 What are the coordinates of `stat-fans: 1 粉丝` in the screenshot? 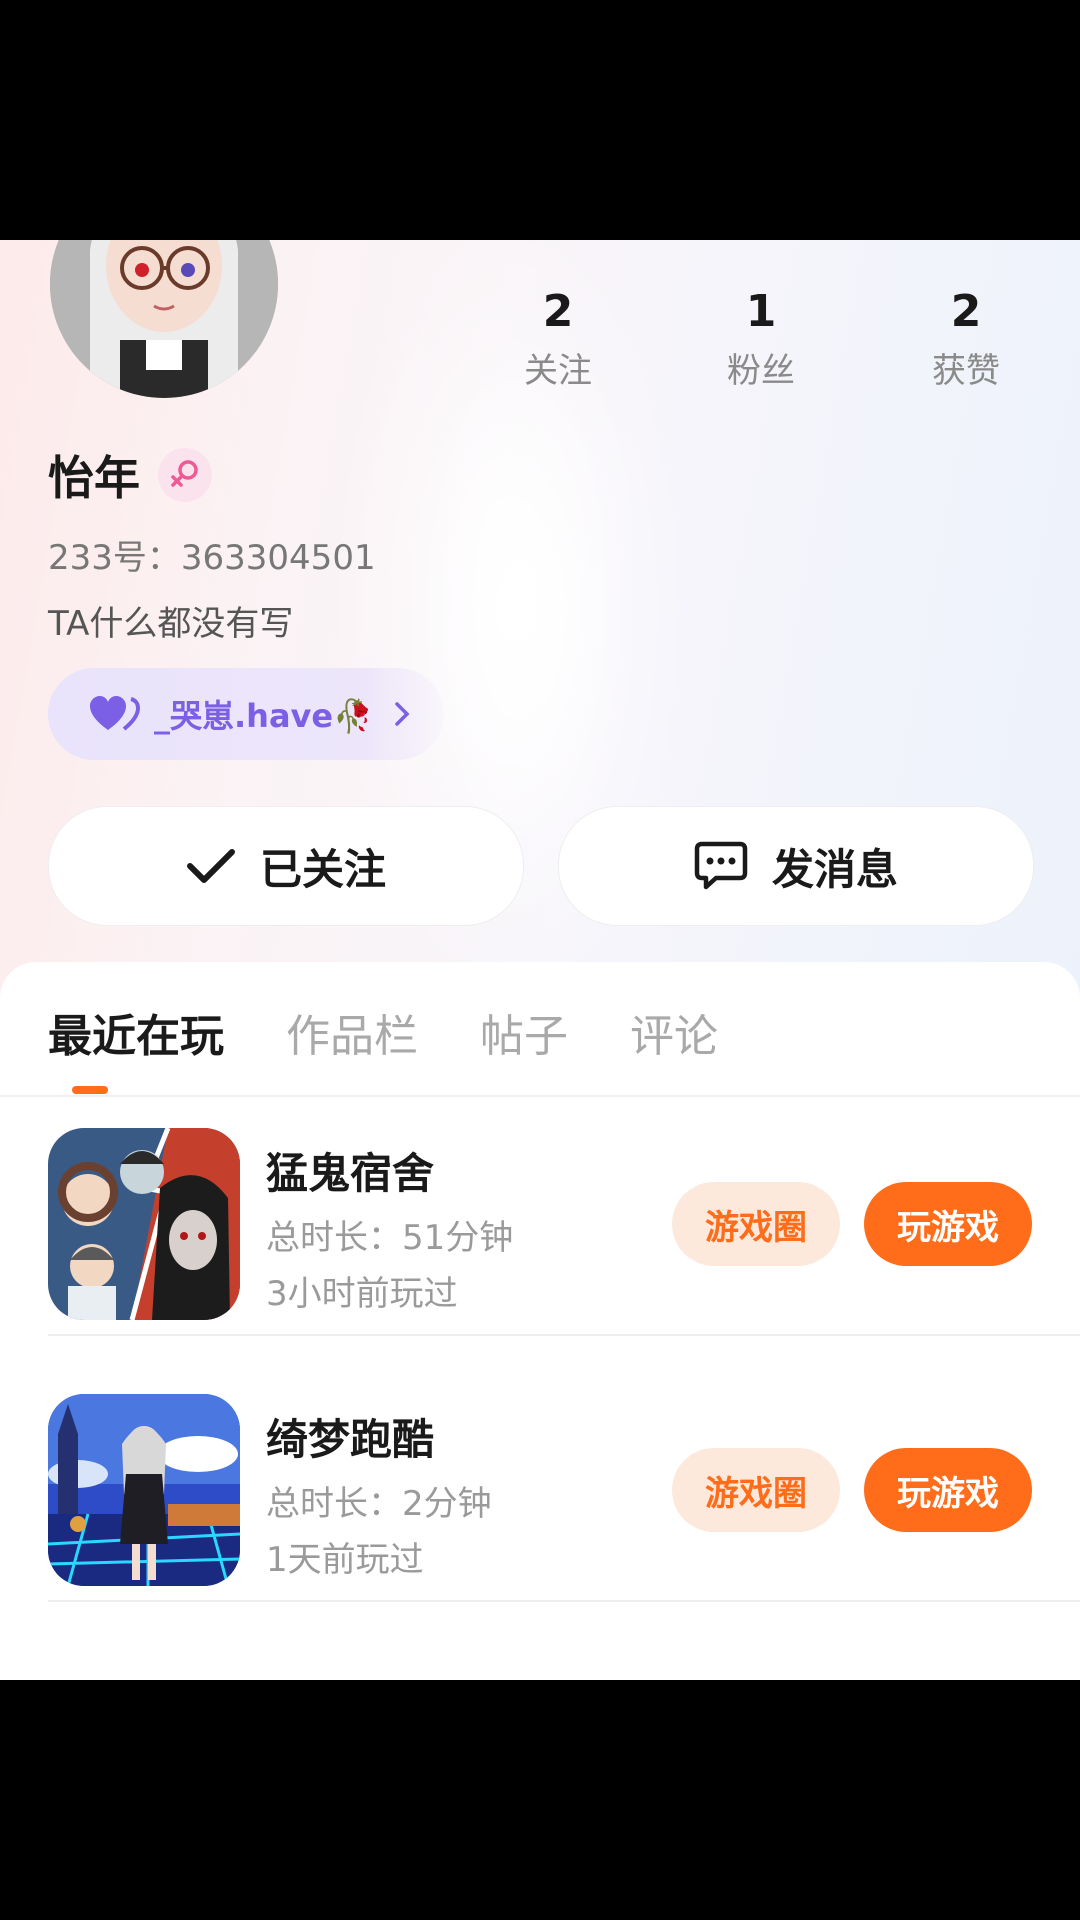 It's located at (761, 340).